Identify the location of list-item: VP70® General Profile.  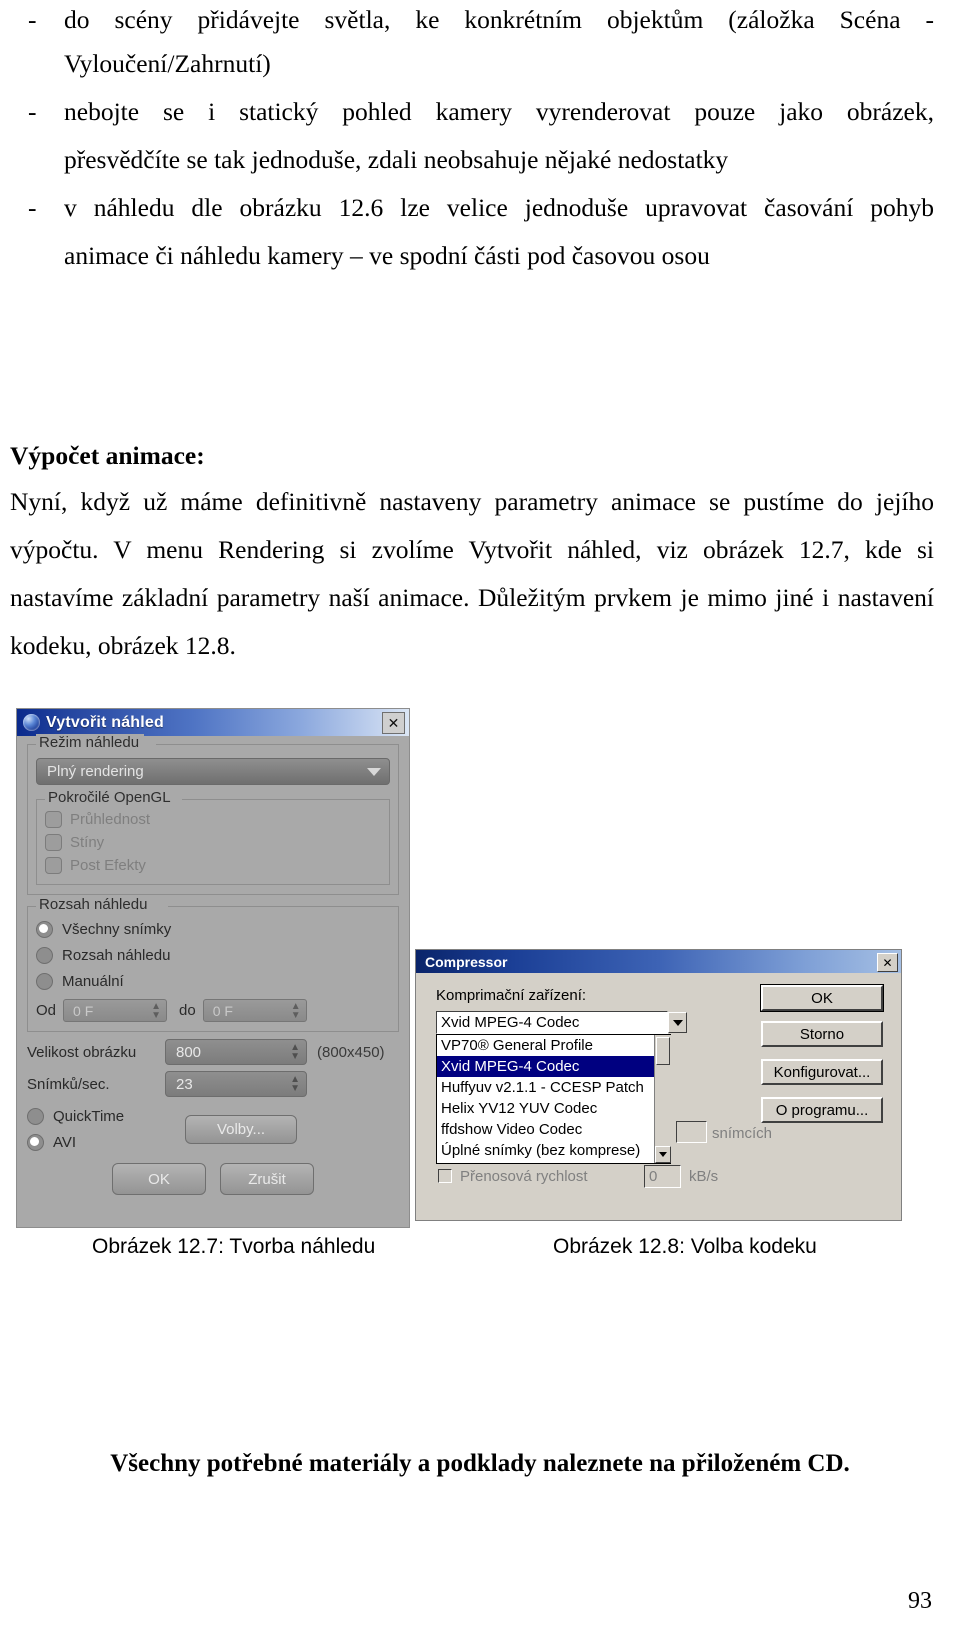
(553, 1045).